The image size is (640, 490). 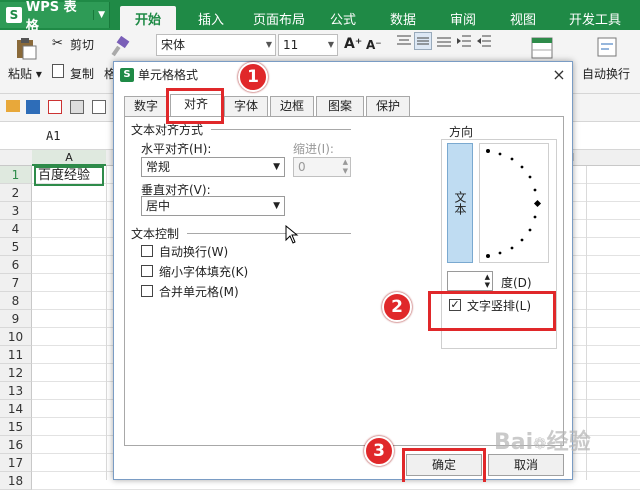 I want to click on annotation-step-1: 1, so click(x=253, y=77).